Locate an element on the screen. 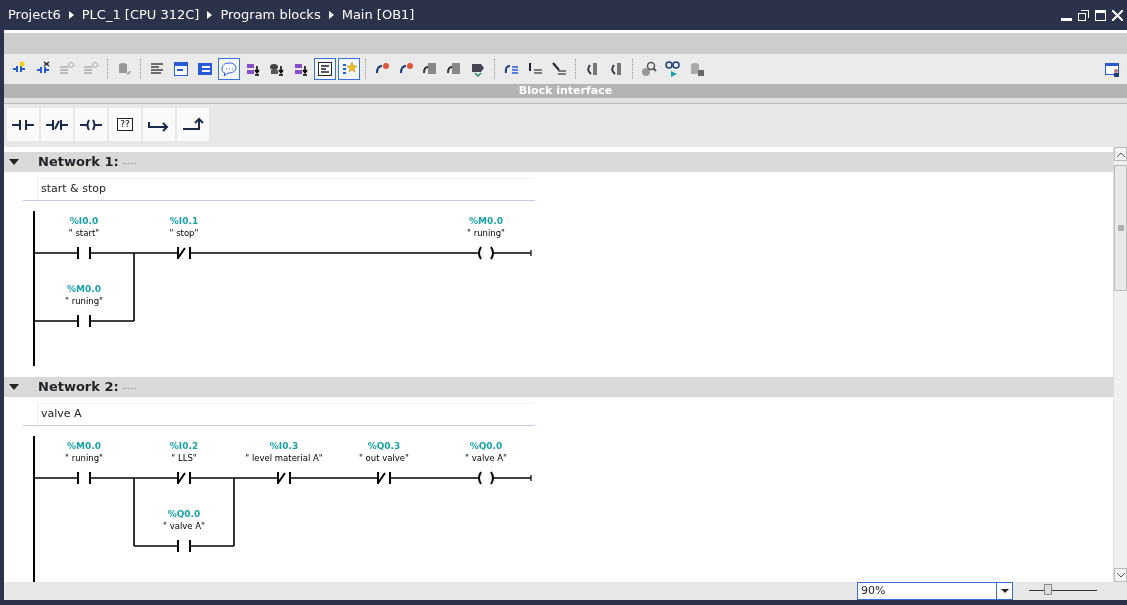 This screenshot has height=605, width=1127. operand-address: %I0.1 is located at coordinates (184, 221).